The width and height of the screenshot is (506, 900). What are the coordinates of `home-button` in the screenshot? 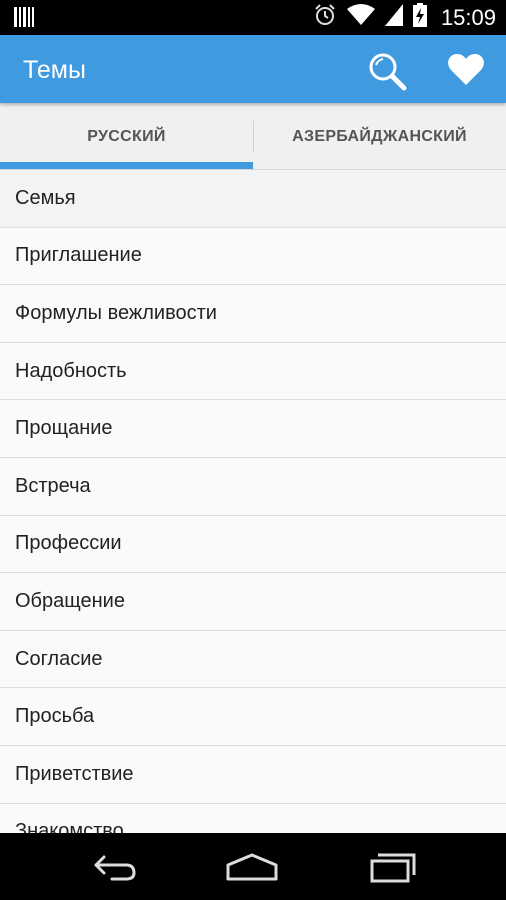 It's located at (252, 866).